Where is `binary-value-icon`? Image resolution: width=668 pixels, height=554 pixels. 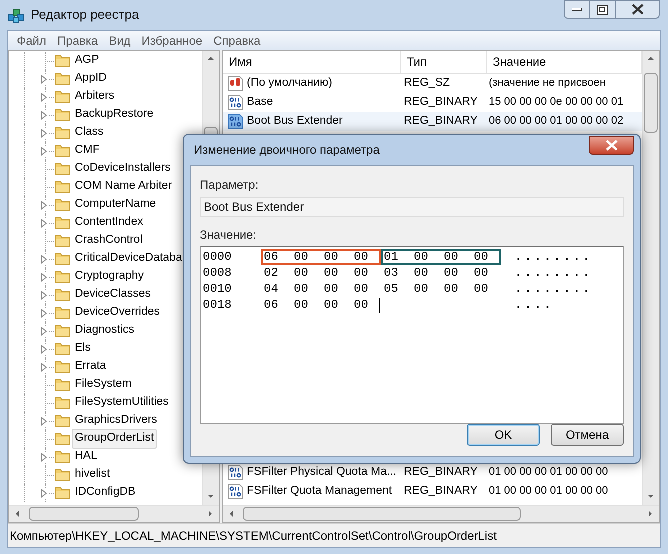
binary-value-icon is located at coordinates (236, 122).